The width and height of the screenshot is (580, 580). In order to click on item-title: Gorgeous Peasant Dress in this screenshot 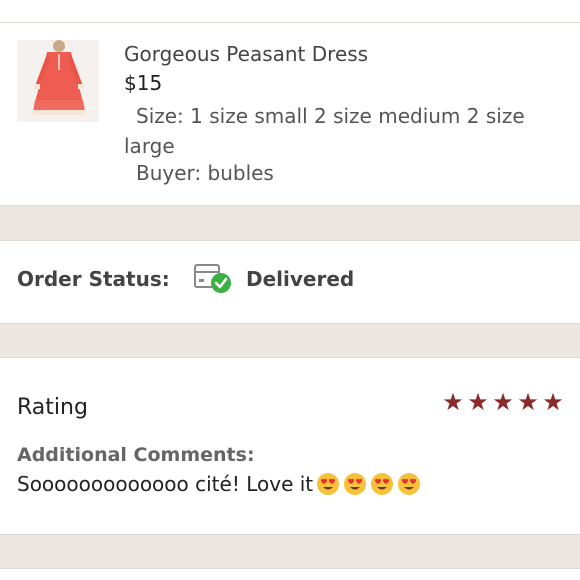, I will do `click(246, 54)`.